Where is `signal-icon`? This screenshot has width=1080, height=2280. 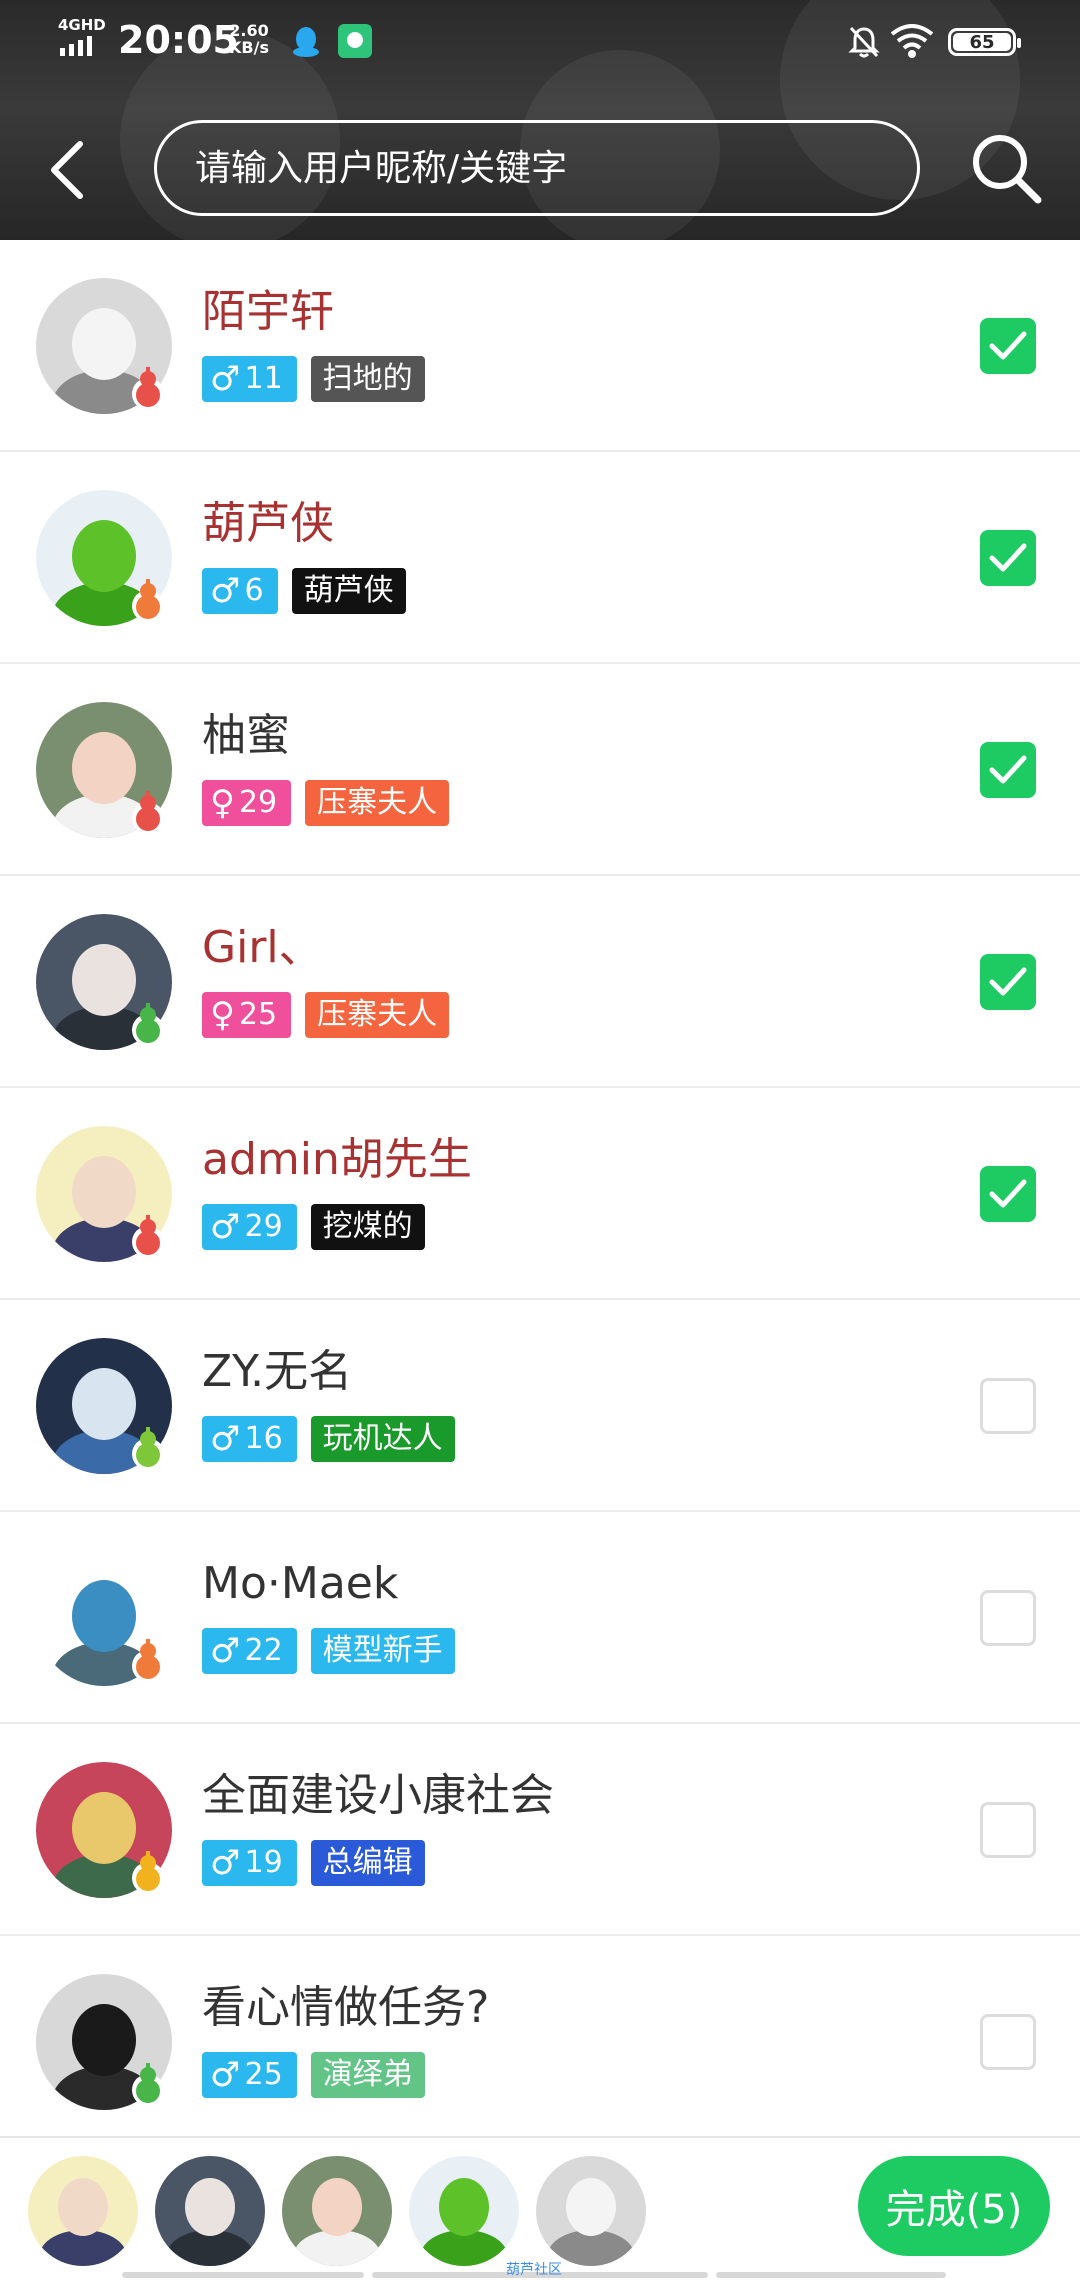
signal-icon is located at coordinates (76, 46).